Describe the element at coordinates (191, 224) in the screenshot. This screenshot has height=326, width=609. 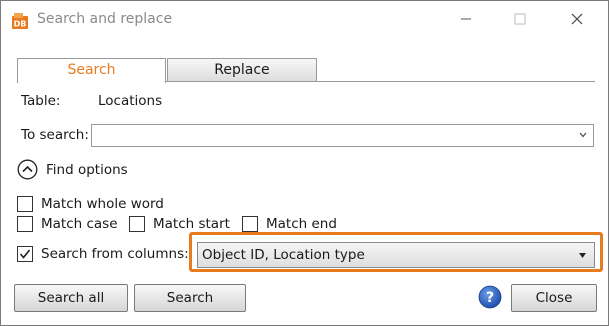
I see `match-start-label: Match start` at that location.